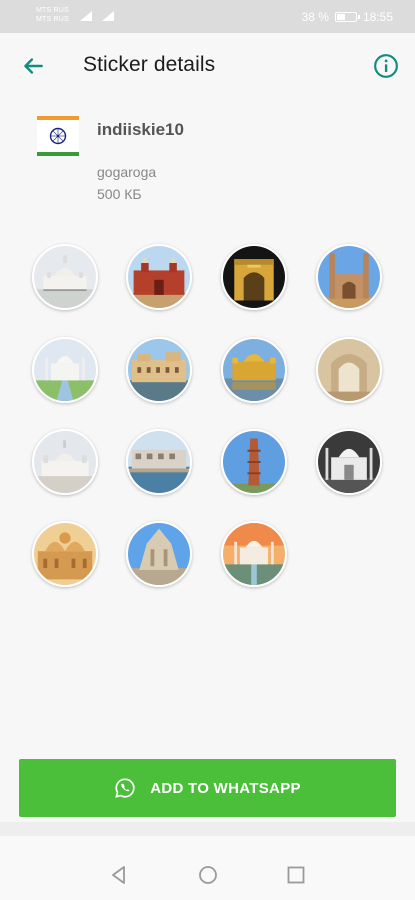 The height and width of the screenshot is (900, 415). Describe the element at coordinates (119, 875) in the screenshot. I see `triangle-back-icon` at that location.